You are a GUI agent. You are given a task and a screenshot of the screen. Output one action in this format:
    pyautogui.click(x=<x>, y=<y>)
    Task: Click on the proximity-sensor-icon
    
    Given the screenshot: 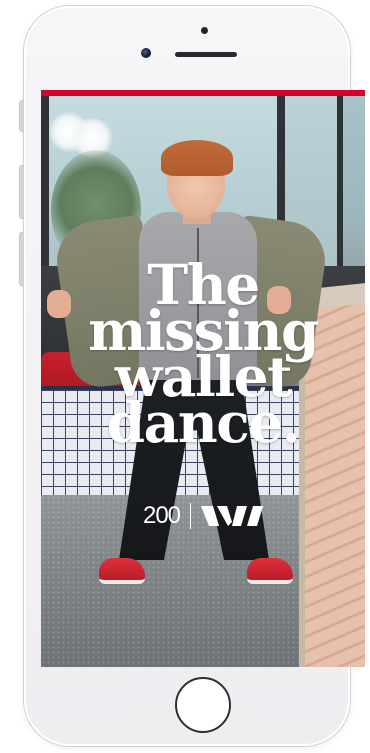 What is the action you would take?
    pyautogui.click(x=204, y=30)
    